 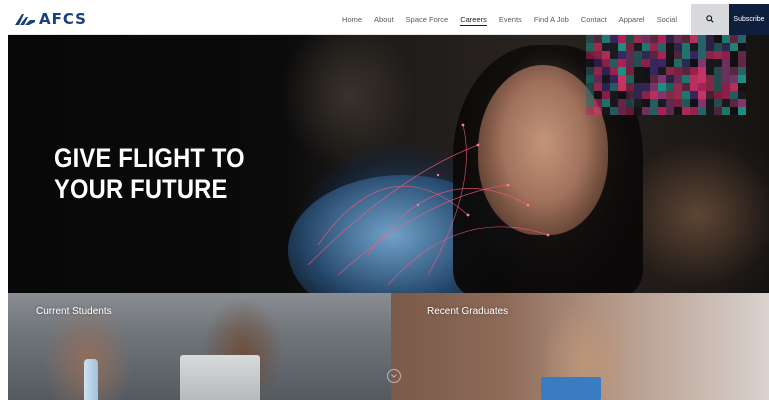 What do you see at coordinates (468, 311) in the screenshot?
I see `card-title: Recent Graduates` at bounding box center [468, 311].